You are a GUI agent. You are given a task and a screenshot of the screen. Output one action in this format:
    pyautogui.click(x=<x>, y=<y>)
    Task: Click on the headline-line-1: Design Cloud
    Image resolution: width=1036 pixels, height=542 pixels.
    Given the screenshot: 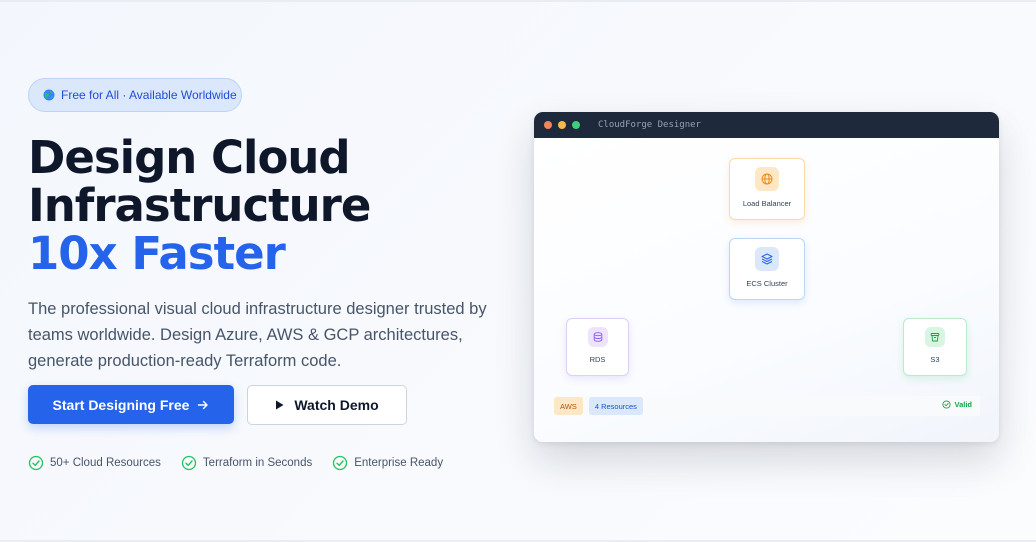 What is the action you would take?
    pyautogui.click(x=189, y=157)
    